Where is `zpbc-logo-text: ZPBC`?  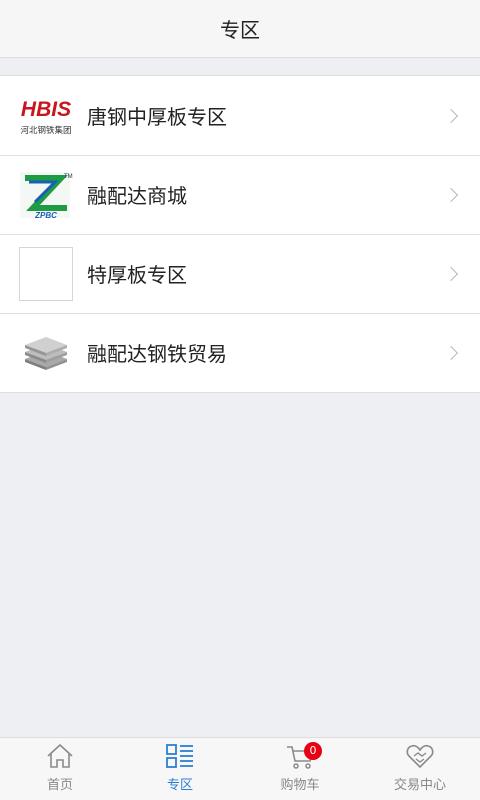
zpbc-logo-text: ZPBC is located at coordinates (45, 215).